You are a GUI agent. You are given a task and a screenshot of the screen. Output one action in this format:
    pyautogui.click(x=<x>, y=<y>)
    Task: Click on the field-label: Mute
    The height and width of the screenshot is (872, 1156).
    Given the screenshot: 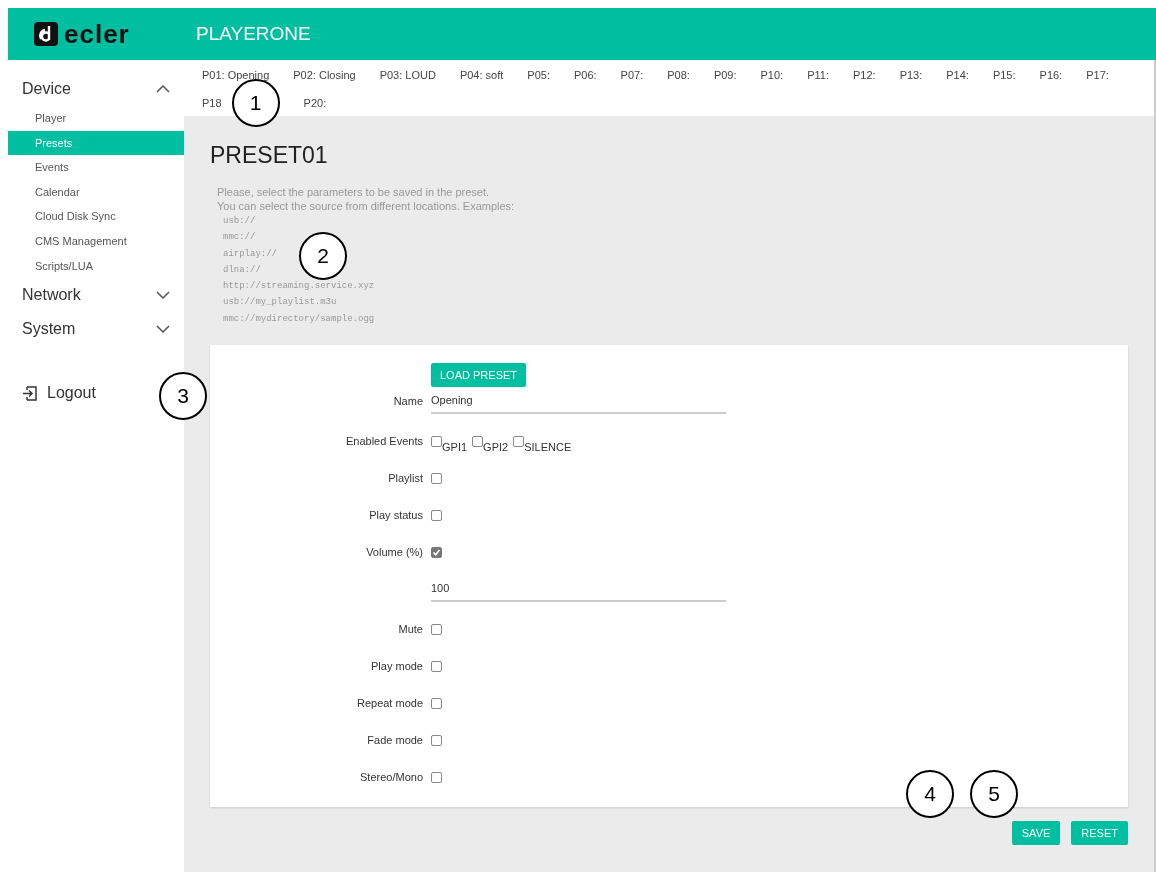 What is the action you would take?
    pyautogui.click(x=410, y=629)
    